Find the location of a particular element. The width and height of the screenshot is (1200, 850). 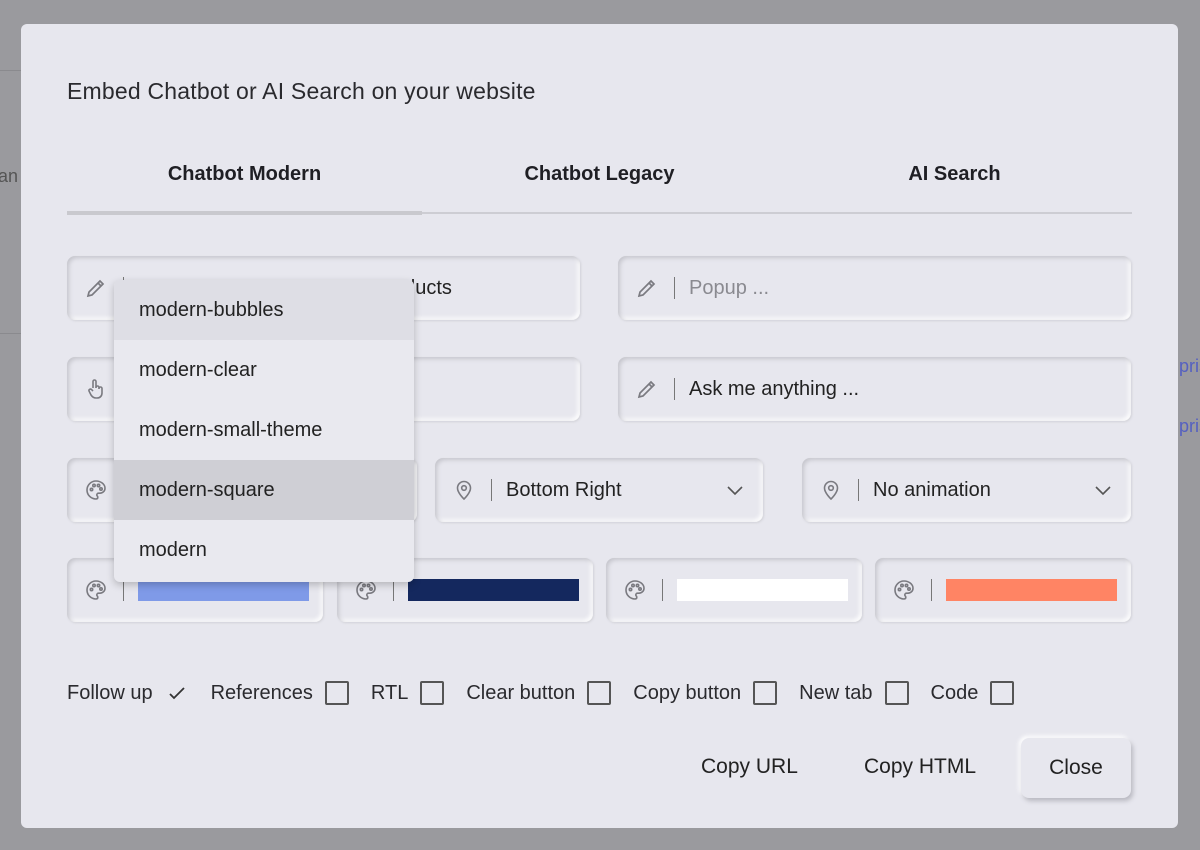

tab-chatbot-modern: Chatbot Modern is located at coordinates (244, 184).